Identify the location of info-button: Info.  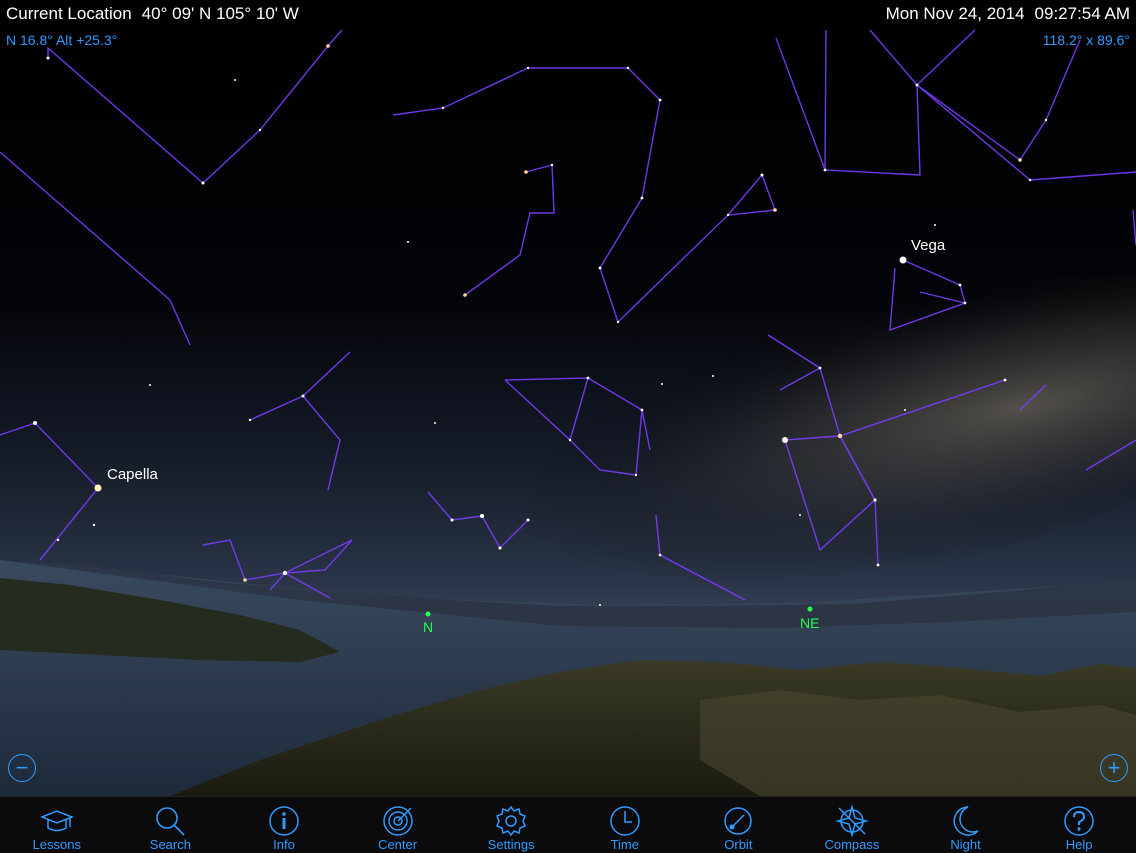
(284, 825).